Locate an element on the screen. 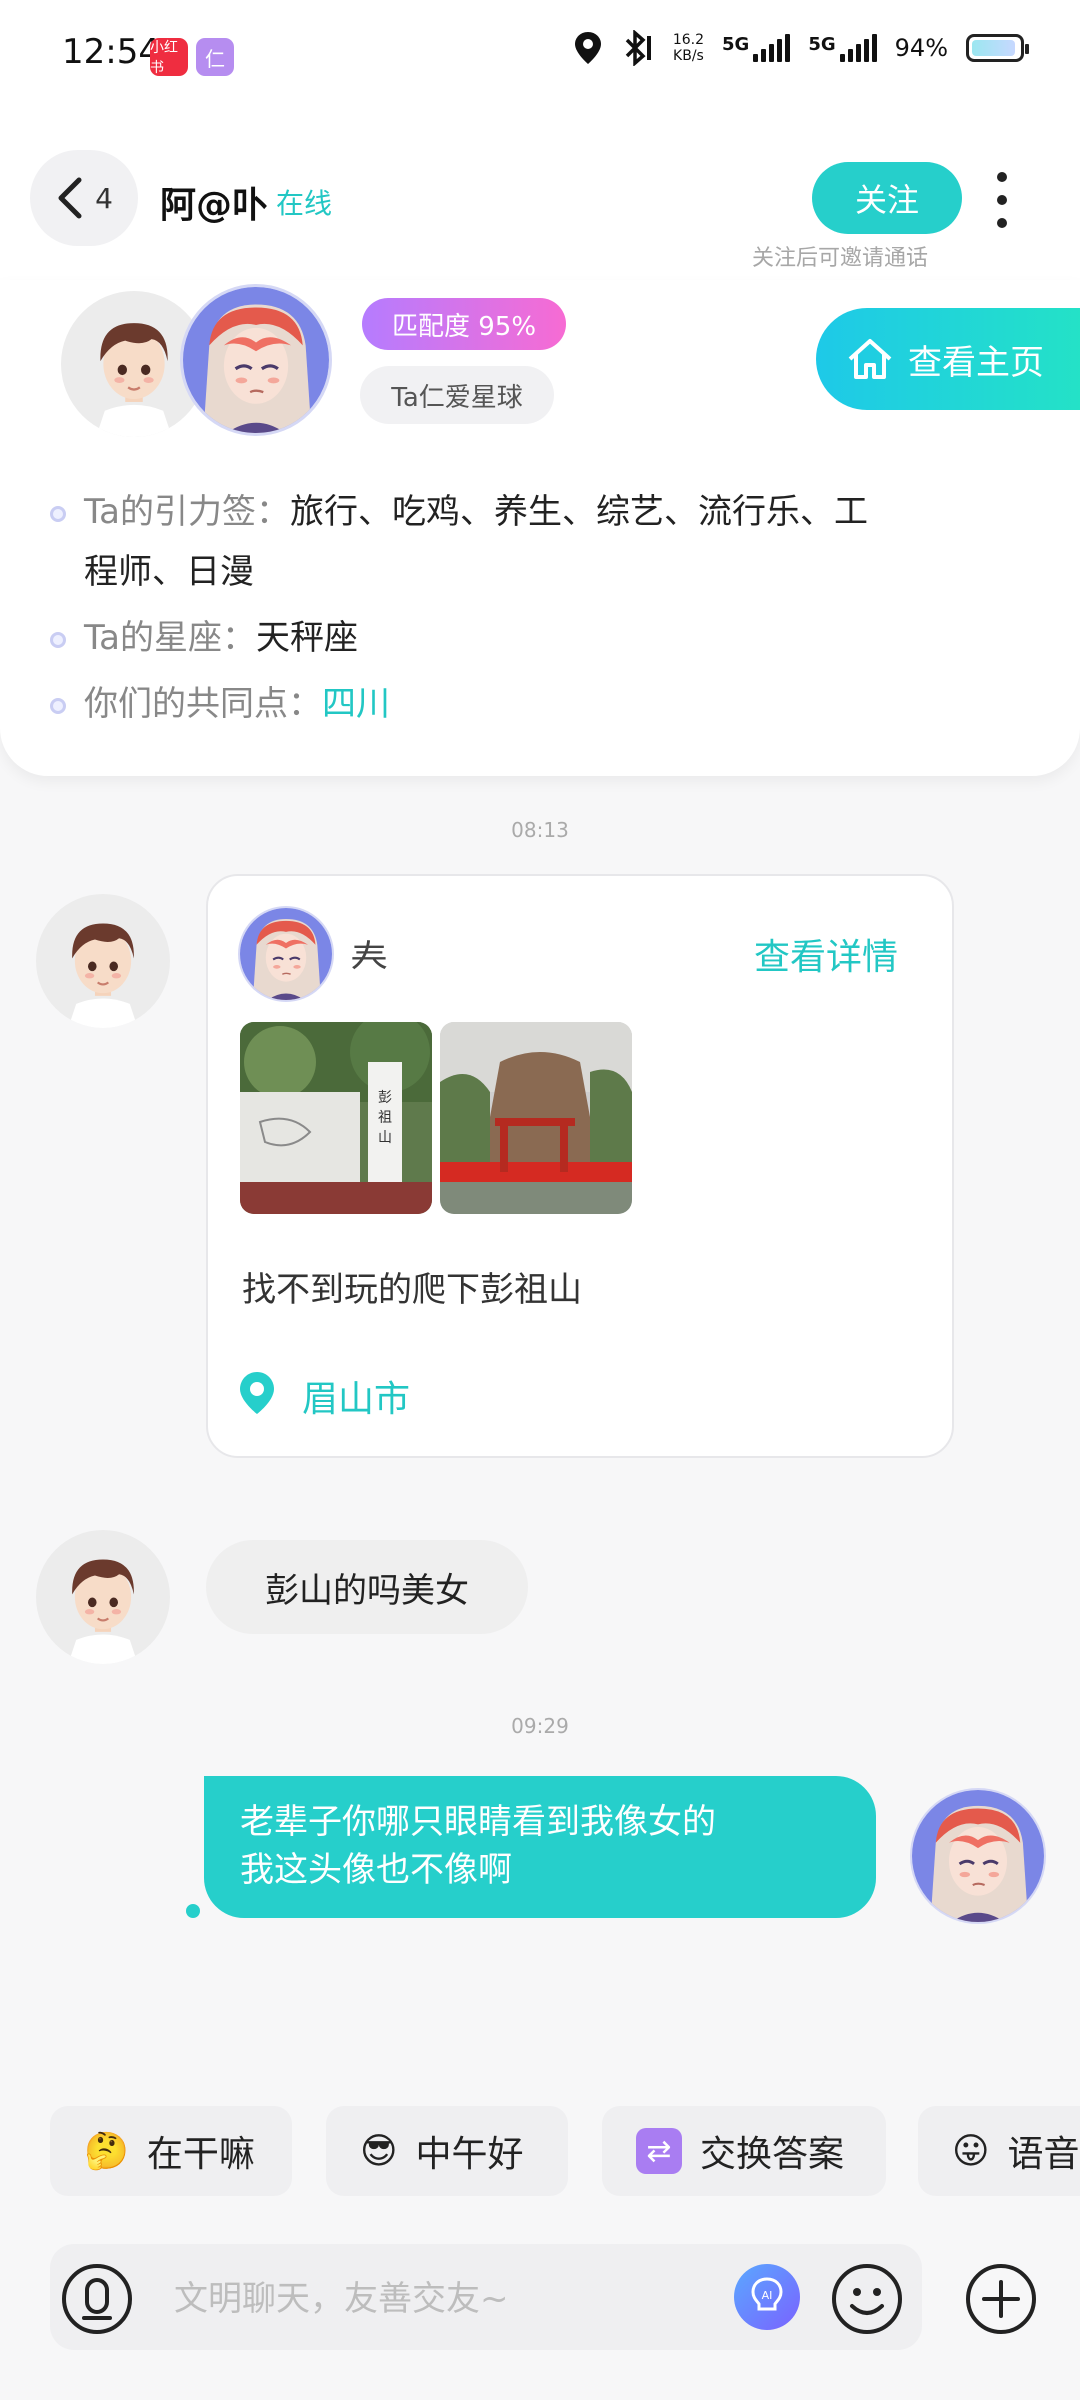 The width and height of the screenshot is (1080, 2400). unread-count: 4 is located at coordinates (104, 198).